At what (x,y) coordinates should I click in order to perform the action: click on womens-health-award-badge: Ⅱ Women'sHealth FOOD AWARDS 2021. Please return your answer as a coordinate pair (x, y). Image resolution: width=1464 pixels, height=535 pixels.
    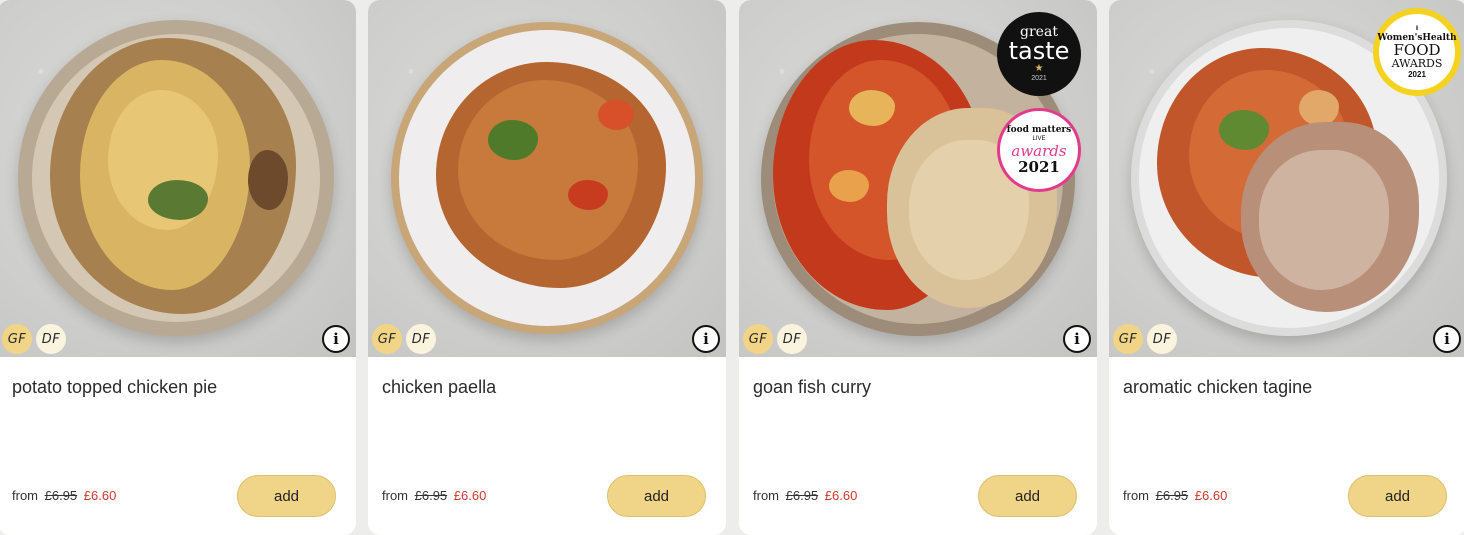
    Looking at the image, I should click on (1417, 52).